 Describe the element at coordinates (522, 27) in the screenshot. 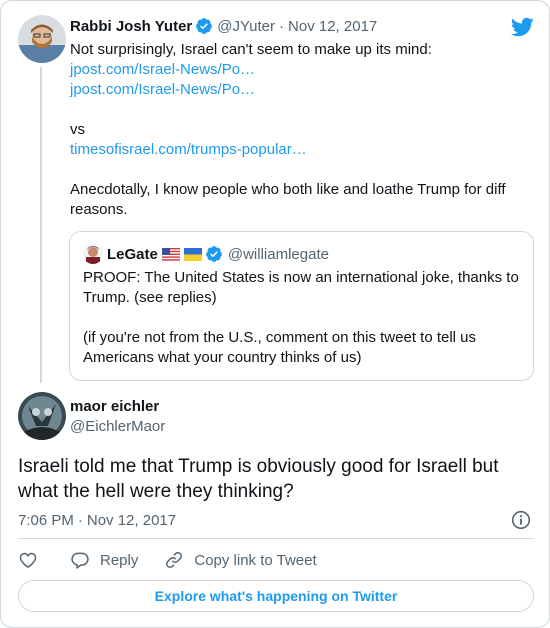

I see `twitter-bird-icon` at that location.